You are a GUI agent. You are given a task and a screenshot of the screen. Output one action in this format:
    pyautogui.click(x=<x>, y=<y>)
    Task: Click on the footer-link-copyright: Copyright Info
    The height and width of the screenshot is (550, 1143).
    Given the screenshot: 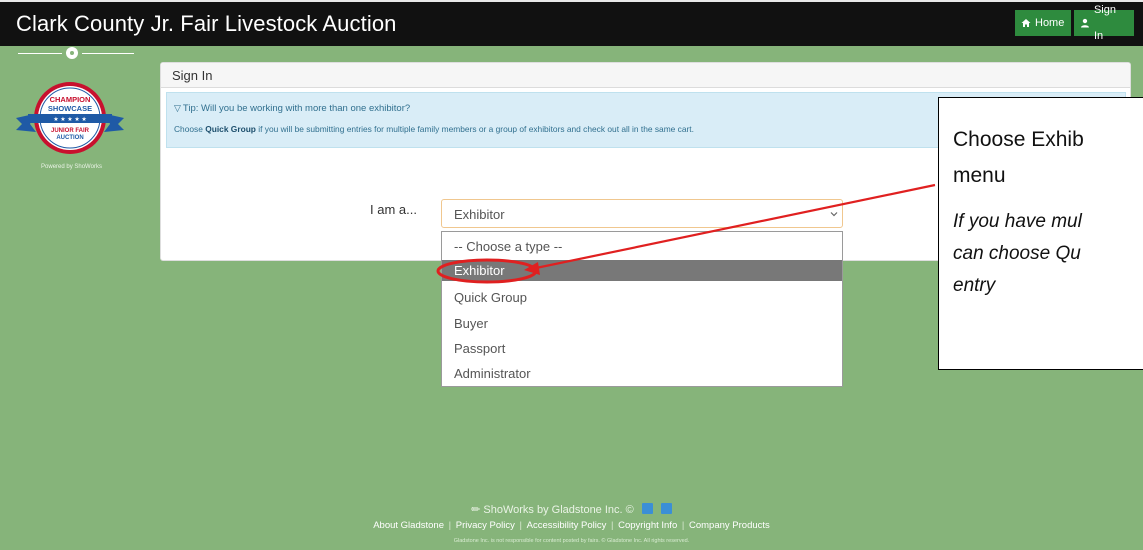 What is the action you would take?
    pyautogui.click(x=647, y=525)
    